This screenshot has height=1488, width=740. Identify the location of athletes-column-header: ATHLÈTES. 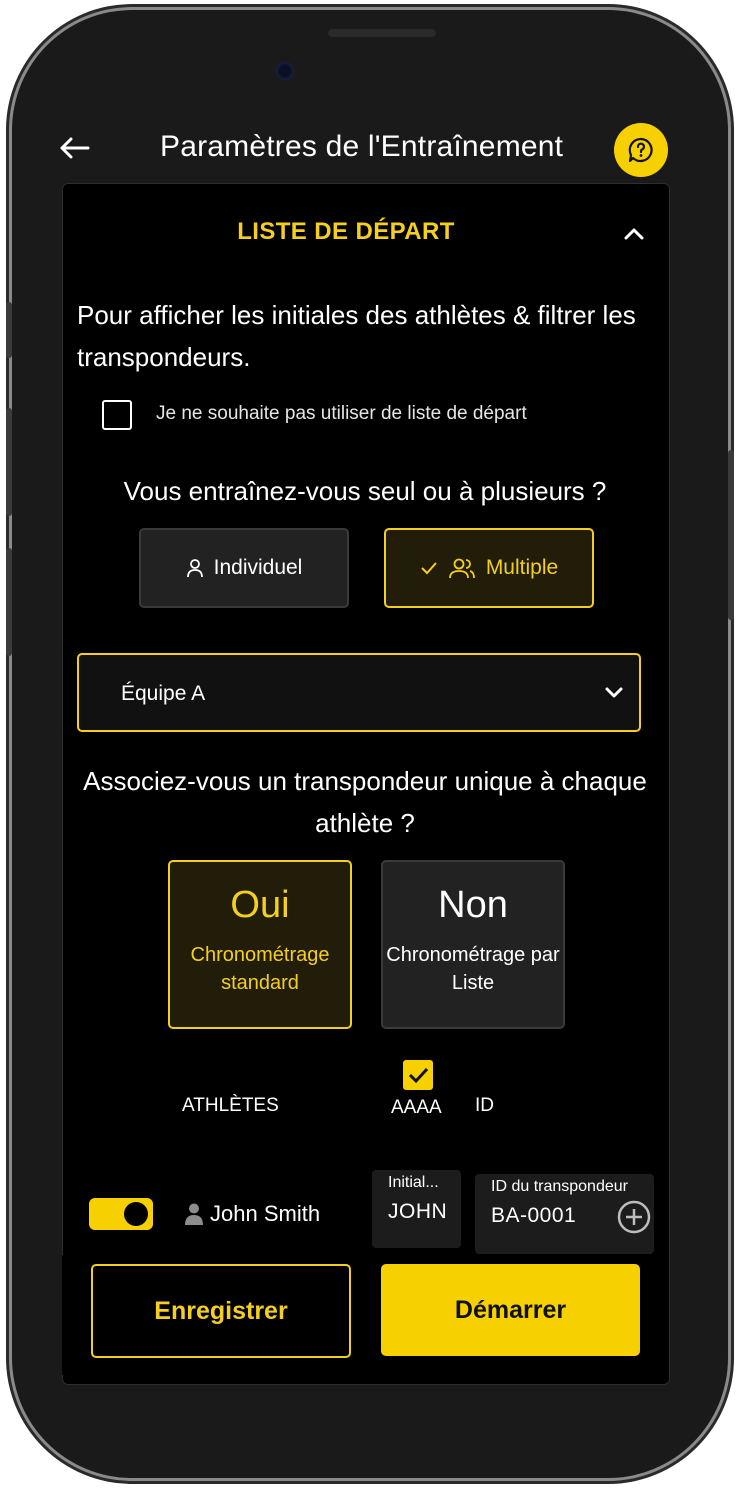
(230, 1105).